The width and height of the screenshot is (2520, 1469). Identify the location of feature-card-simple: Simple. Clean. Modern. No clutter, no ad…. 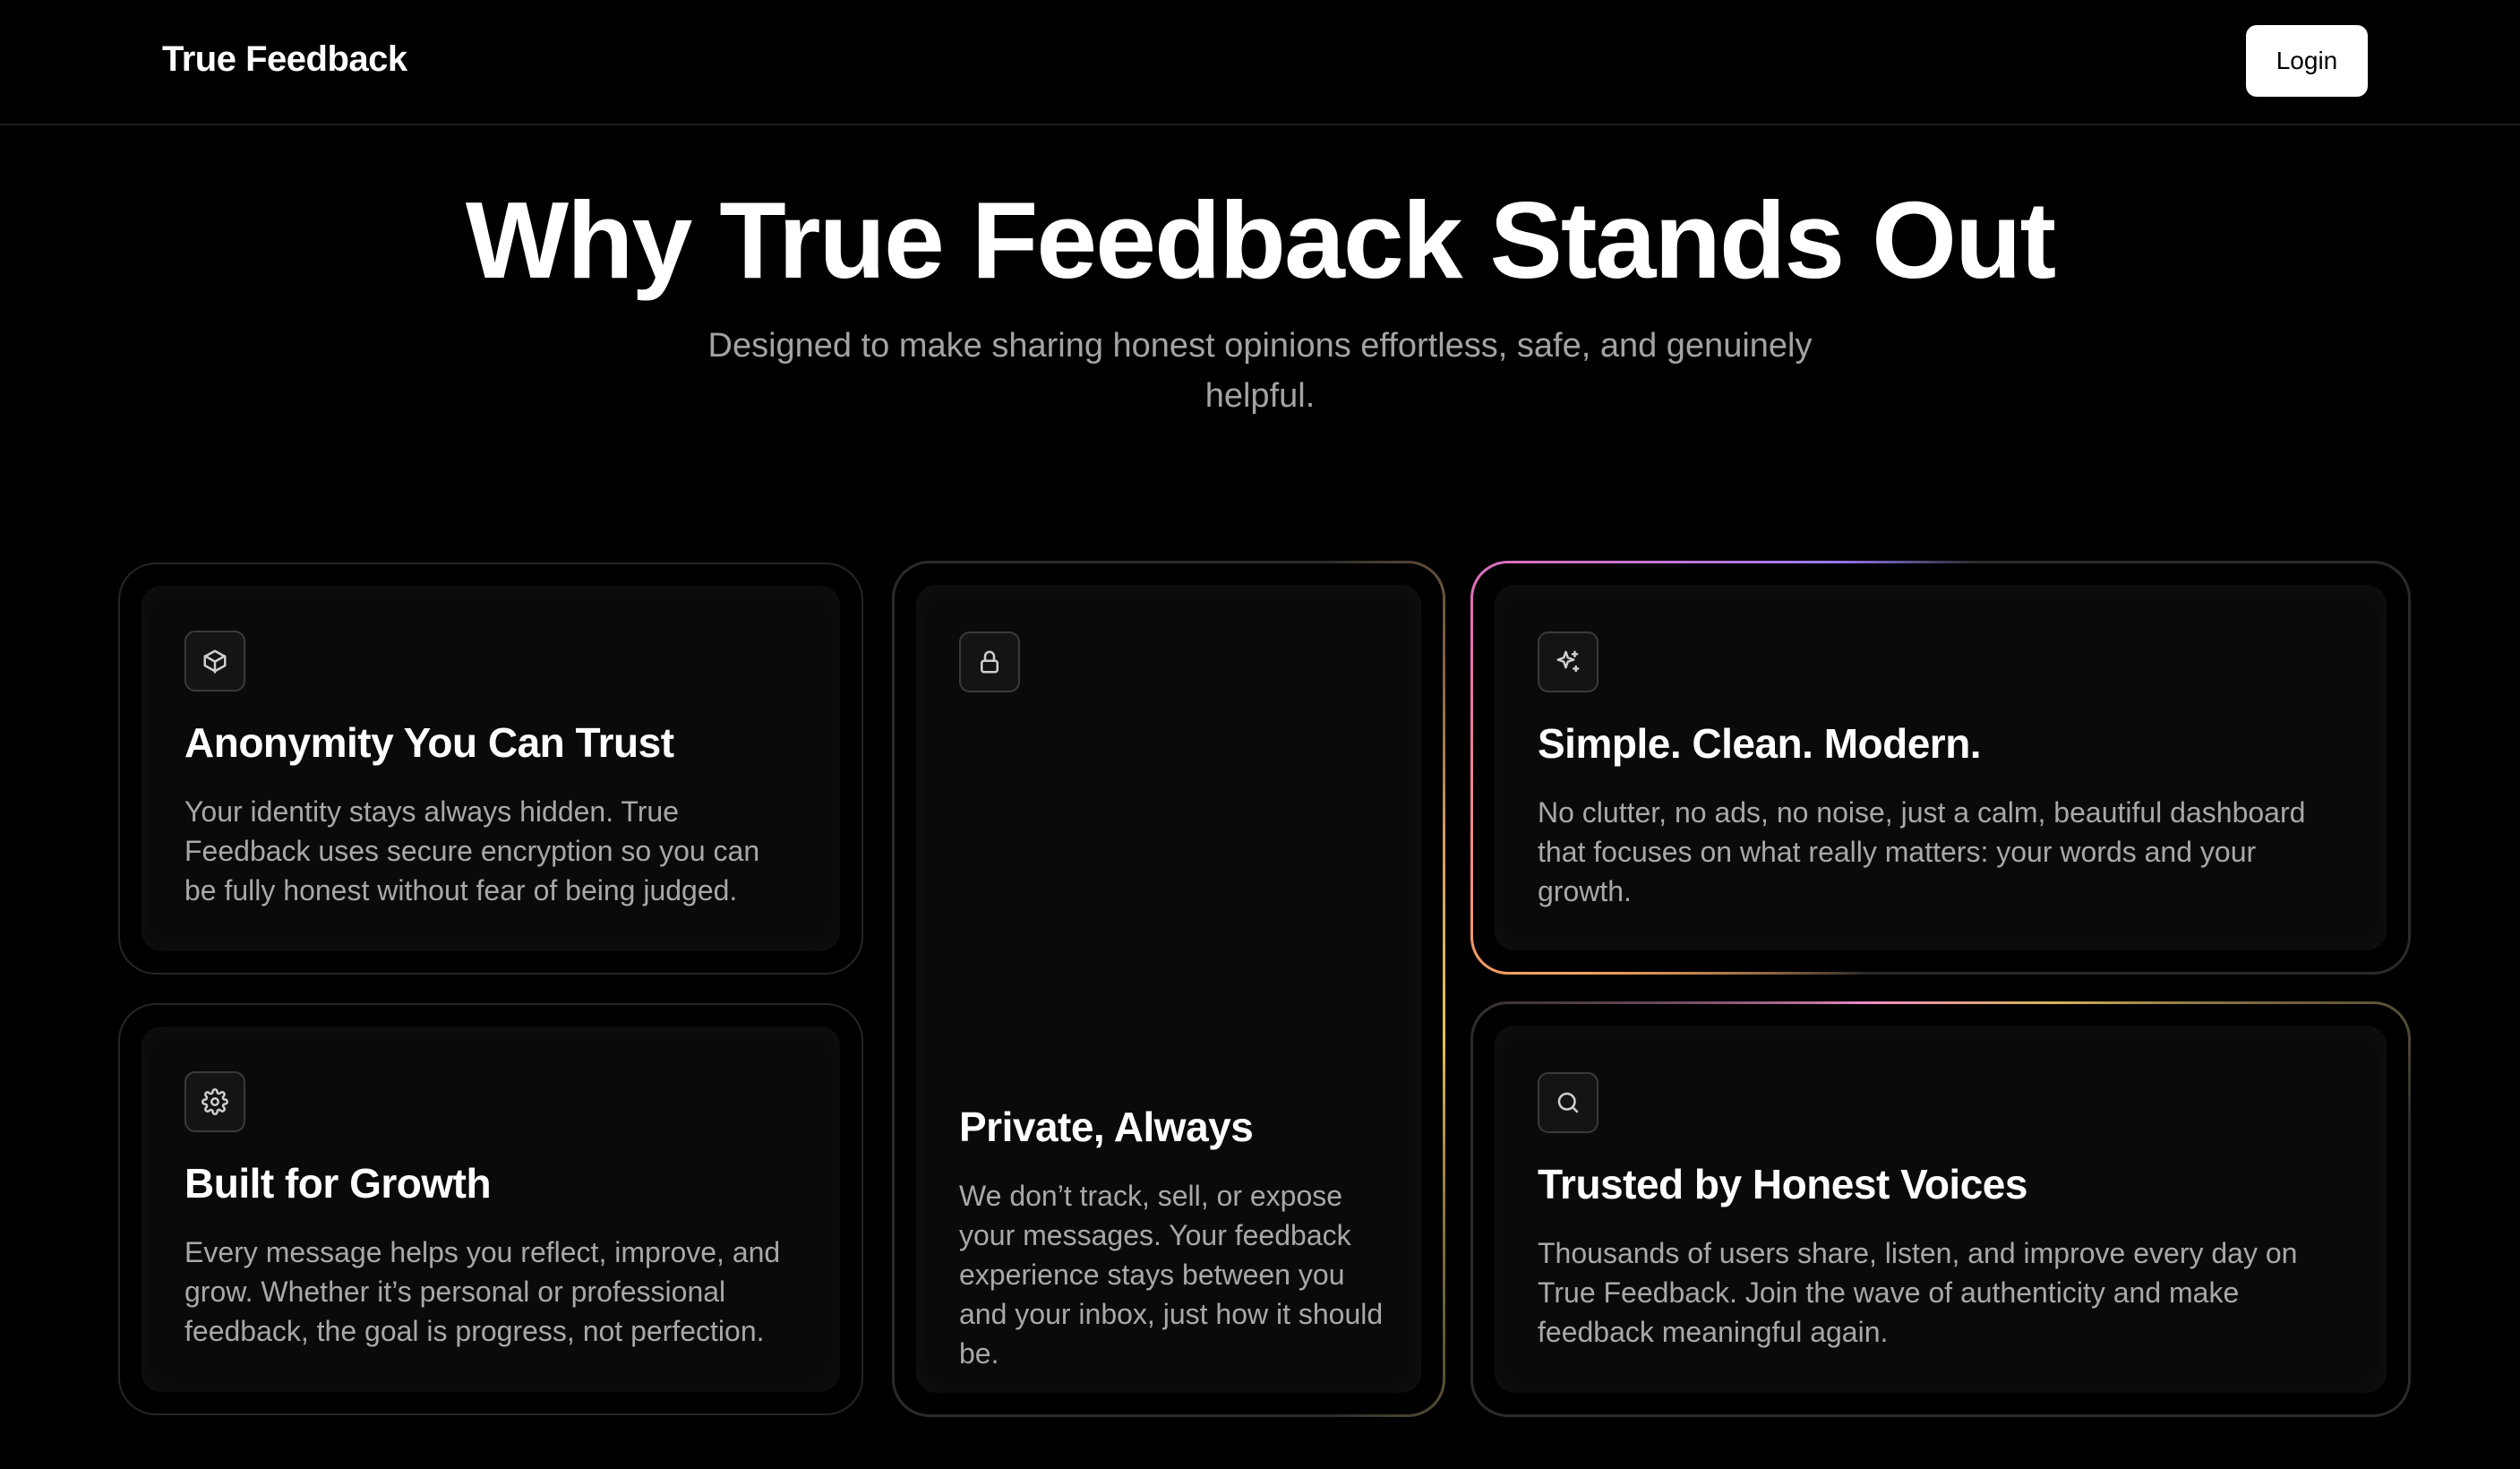
(1941, 768).